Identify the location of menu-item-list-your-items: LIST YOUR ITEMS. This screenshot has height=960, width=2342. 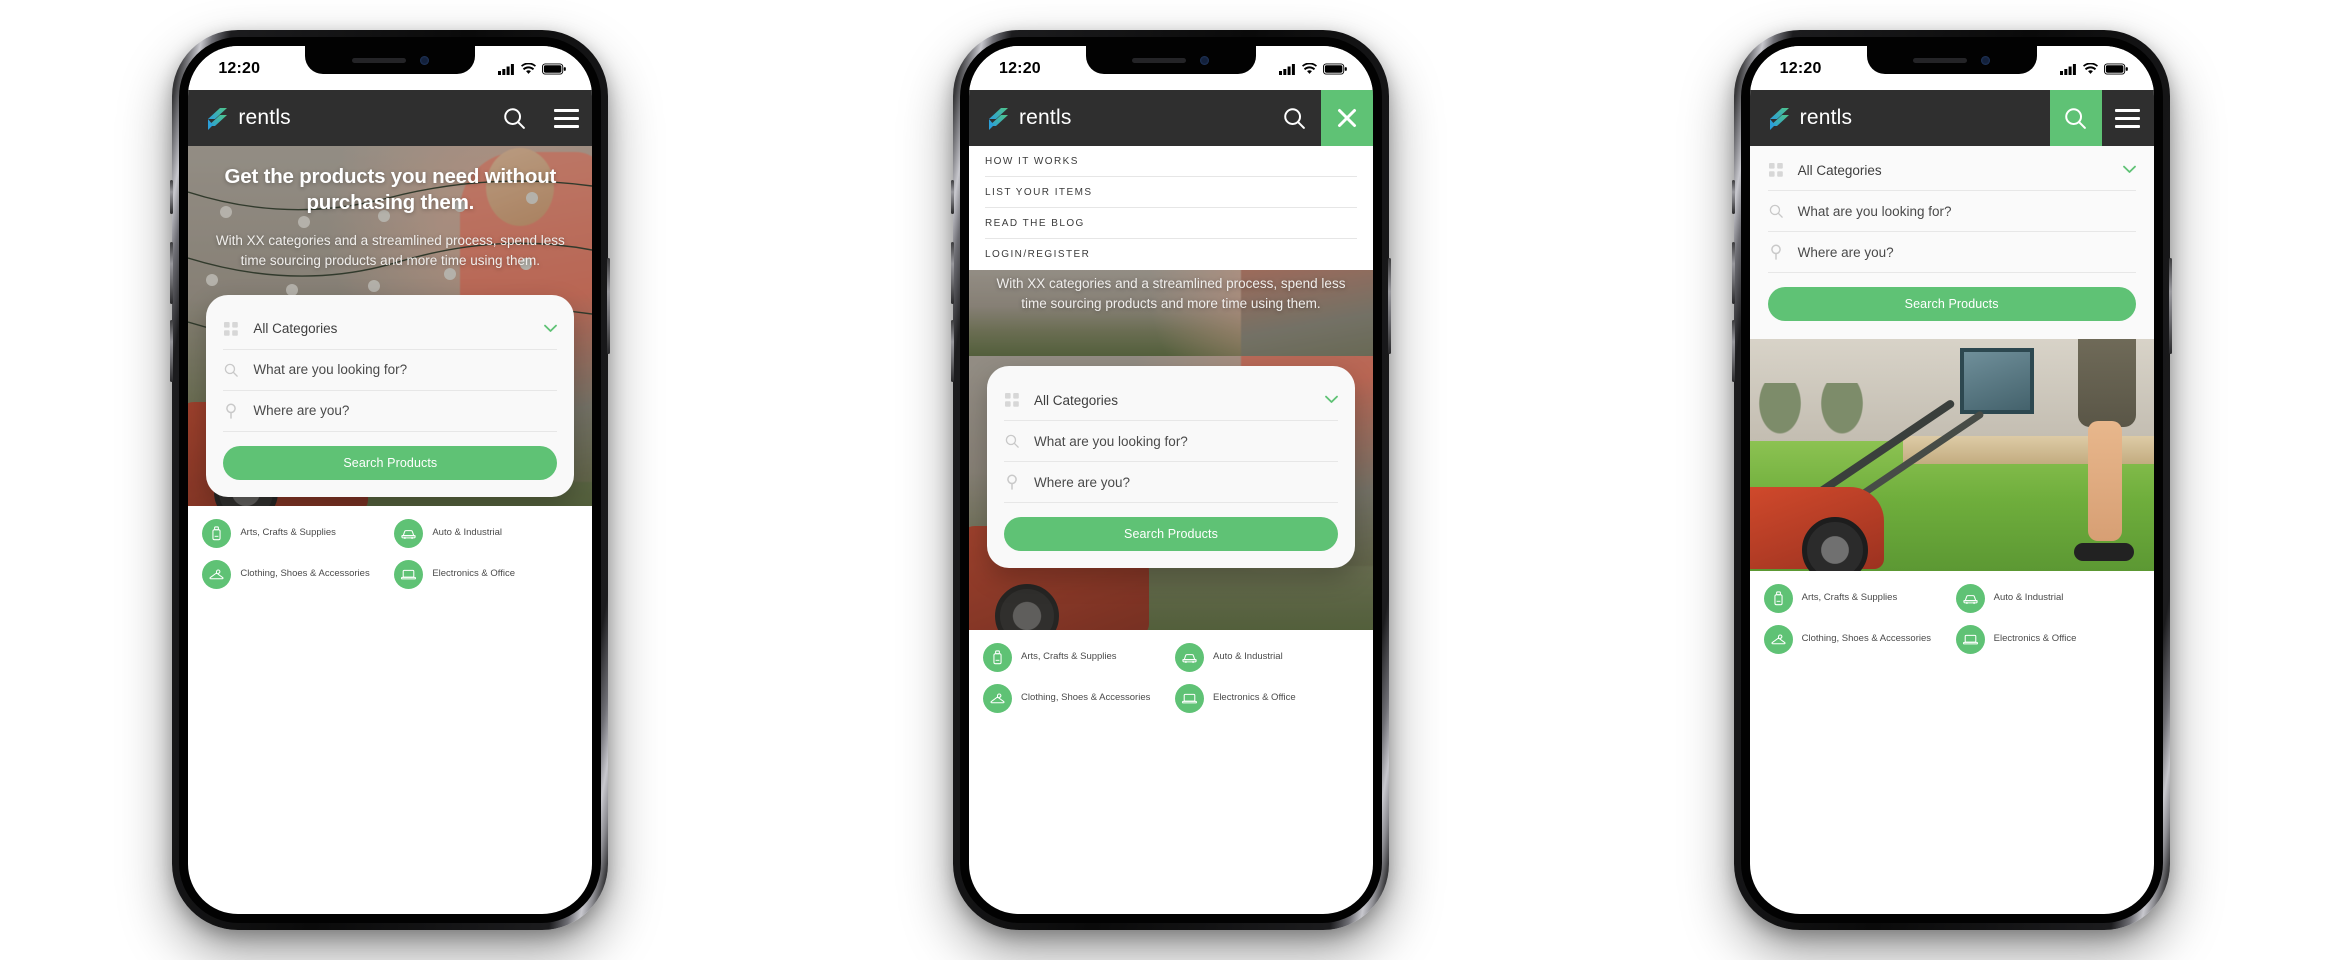
(1170, 192).